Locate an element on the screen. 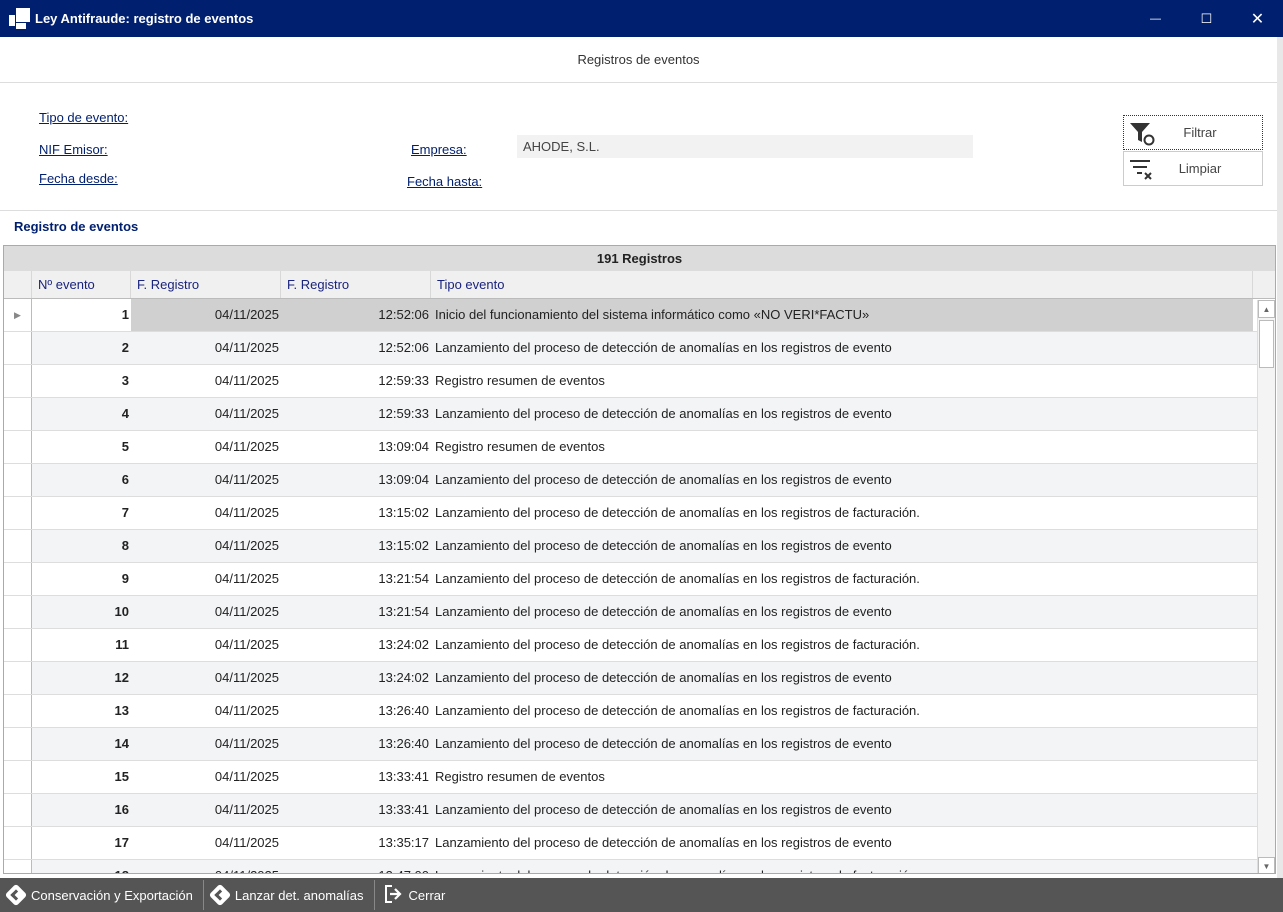 The image size is (1283, 912). grid-cell: 13:47:00 is located at coordinates (356, 866).